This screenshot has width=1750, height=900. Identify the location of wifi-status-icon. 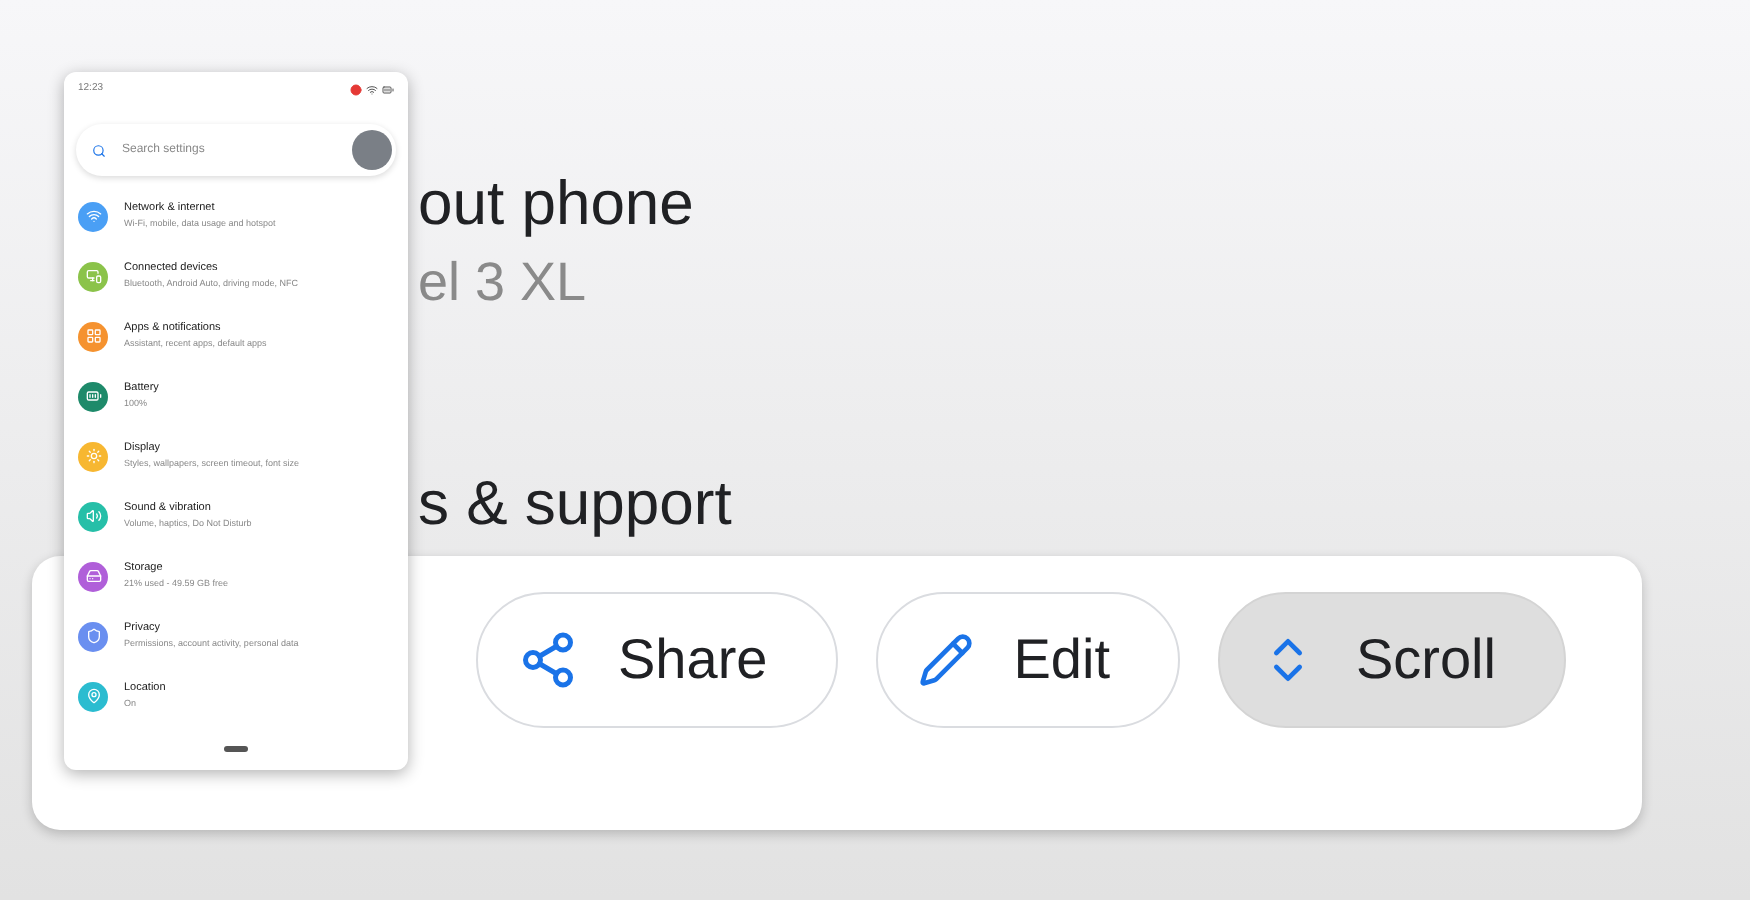
(372, 90).